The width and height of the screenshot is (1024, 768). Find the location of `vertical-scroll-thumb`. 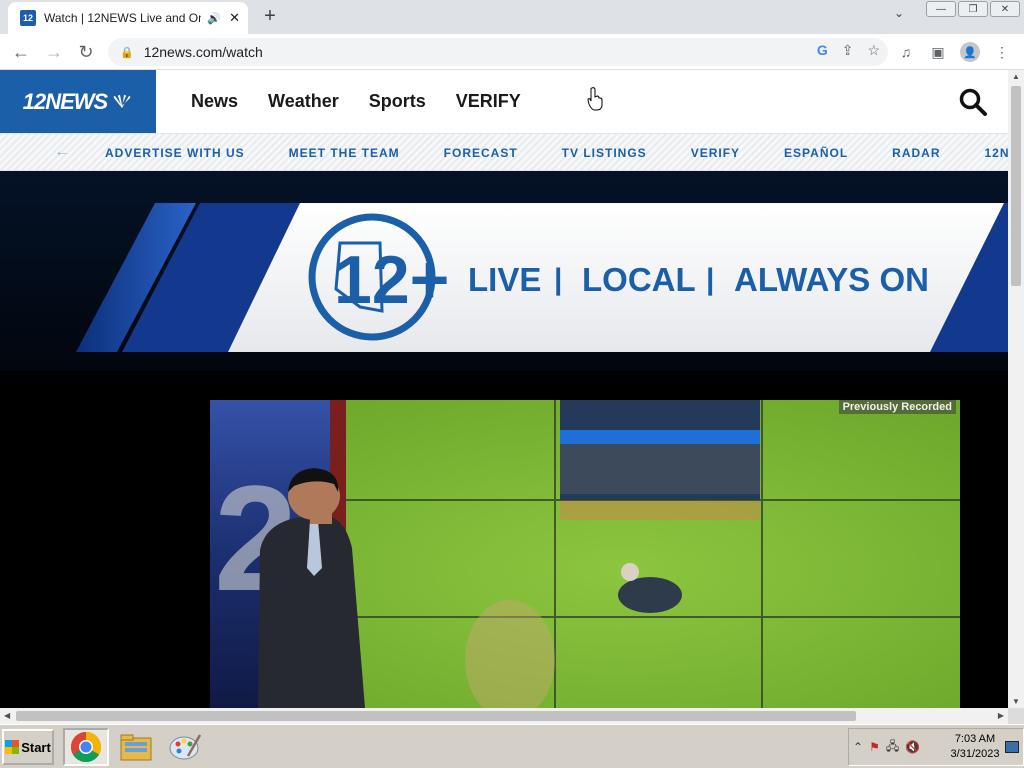

vertical-scroll-thumb is located at coordinates (1016, 186).